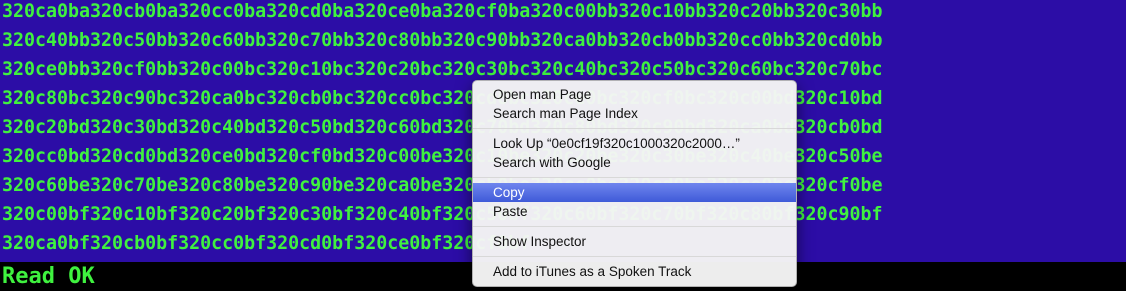 This screenshot has width=1126, height=291. What do you see at coordinates (634, 143) in the screenshot?
I see `menu-item-look-up: Look Up “0e0cf19f320c1000320c2000…”` at bounding box center [634, 143].